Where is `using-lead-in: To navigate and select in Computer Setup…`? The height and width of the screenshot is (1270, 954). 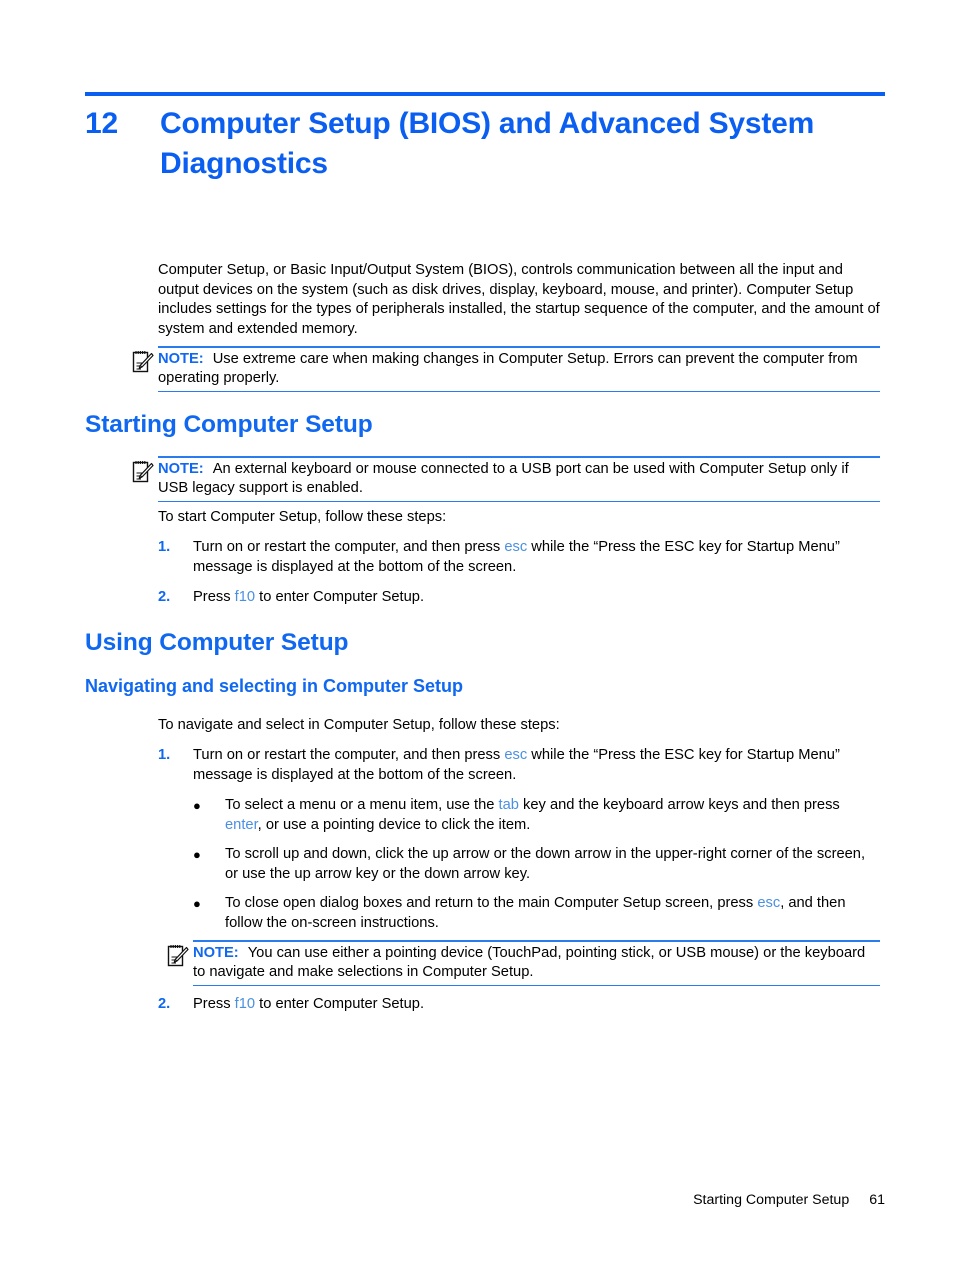 using-lead-in: To navigate and select in Computer Setup… is located at coordinates (359, 725).